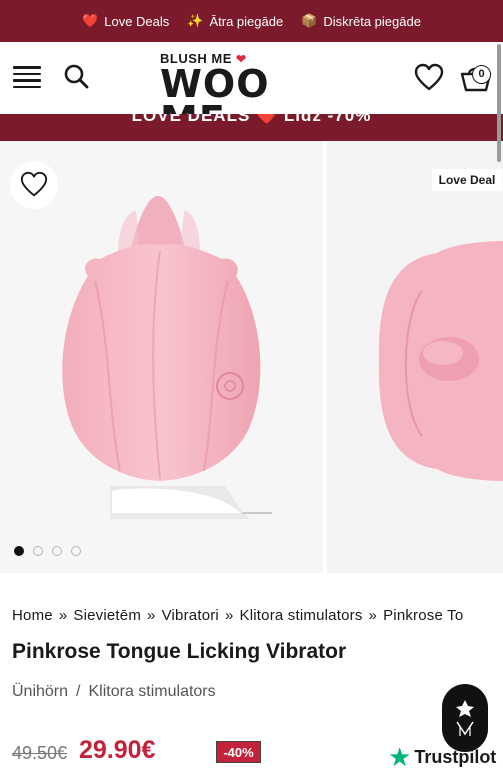  I want to click on accessibility-widget-button, so click(465, 718).